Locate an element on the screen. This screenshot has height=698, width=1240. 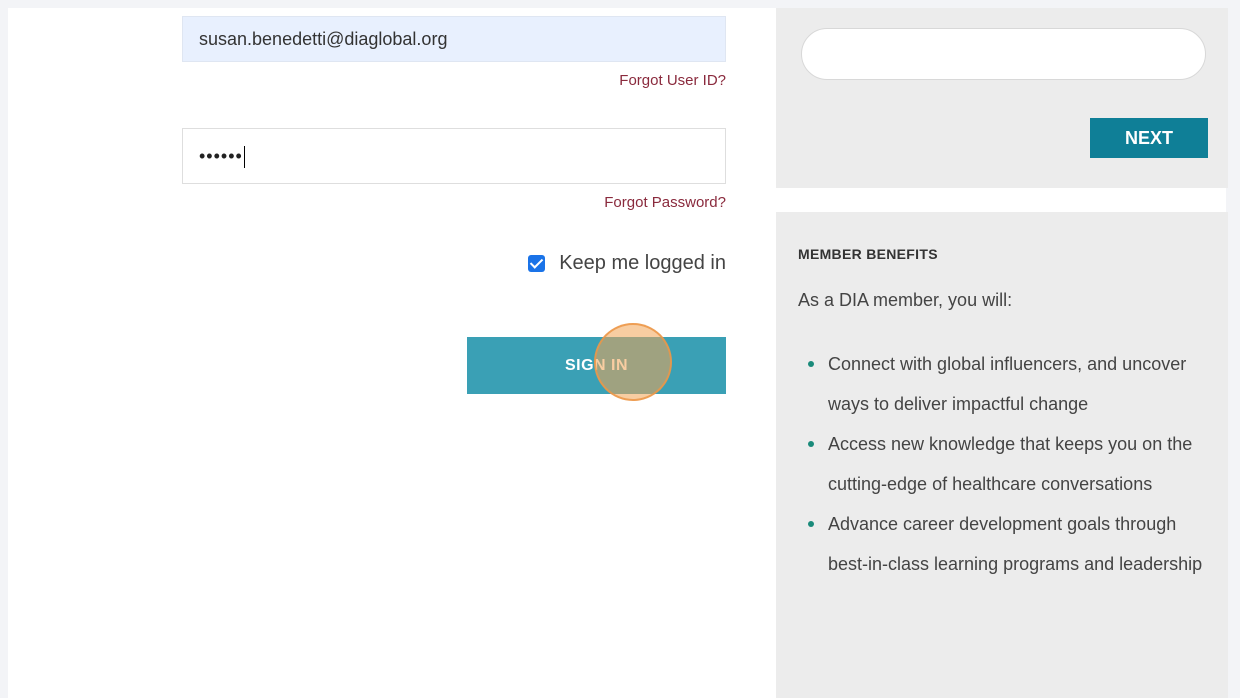
sign-in-button: SIGN IN is located at coordinates (596, 365).